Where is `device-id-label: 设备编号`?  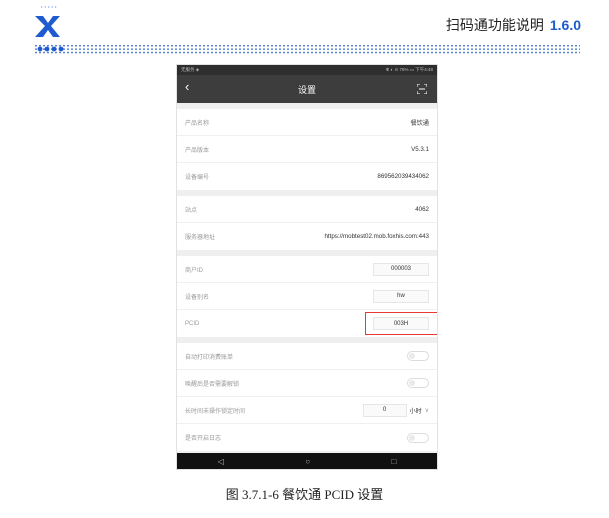 device-id-label: 设备编号 is located at coordinates (197, 178).